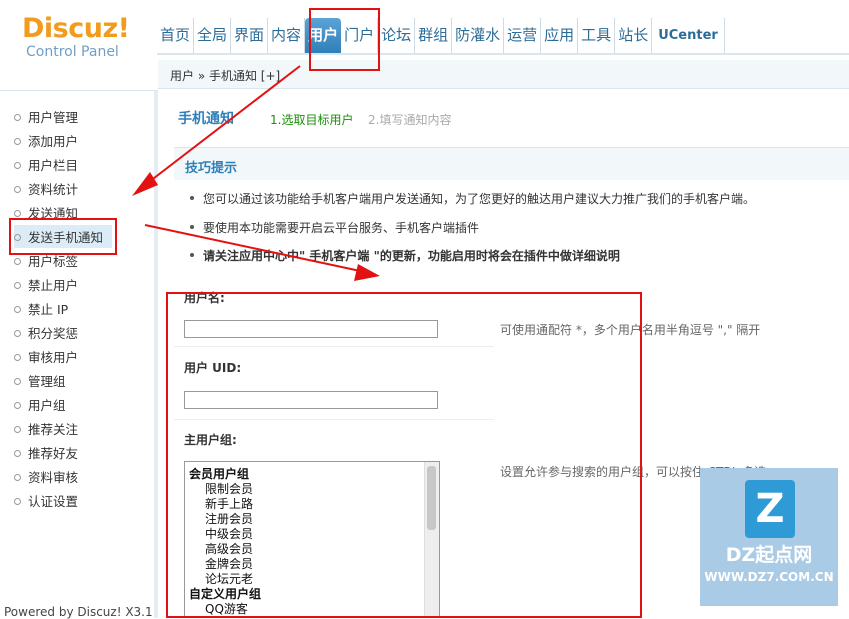 The width and height of the screenshot is (849, 619). What do you see at coordinates (769, 577) in the screenshot?
I see `watermark-url: WWW.DZ7.COM.CN` at bounding box center [769, 577].